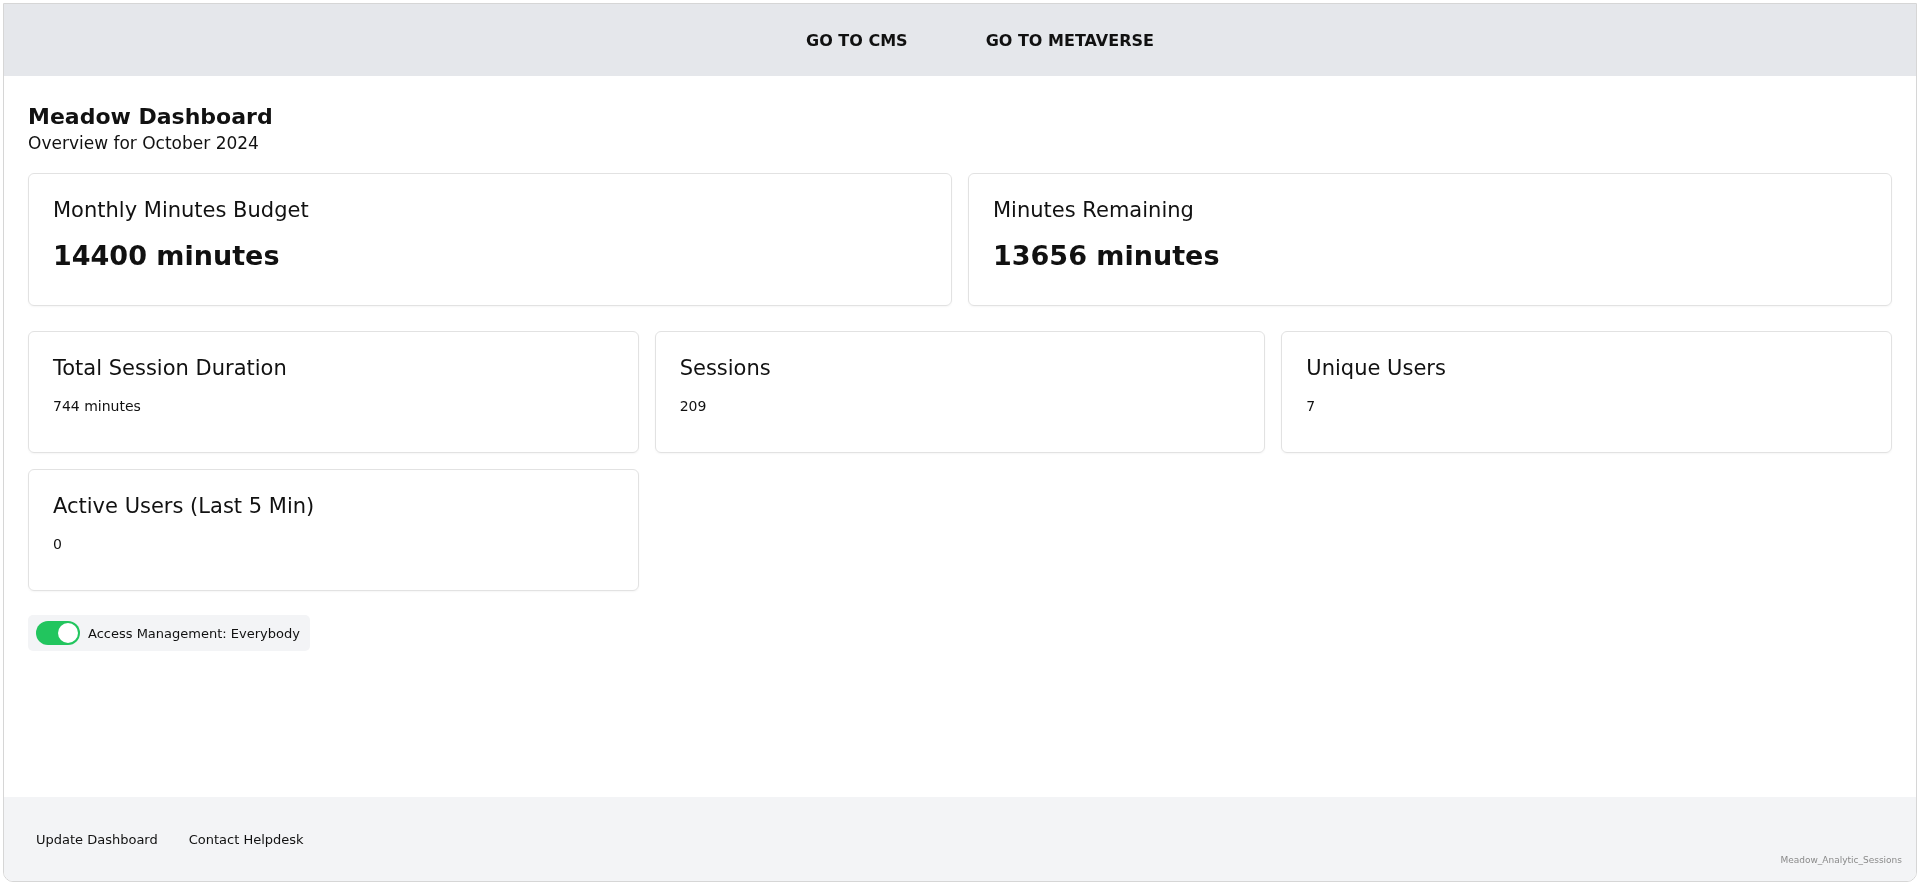  I want to click on stat-value: 7, so click(1311, 406).